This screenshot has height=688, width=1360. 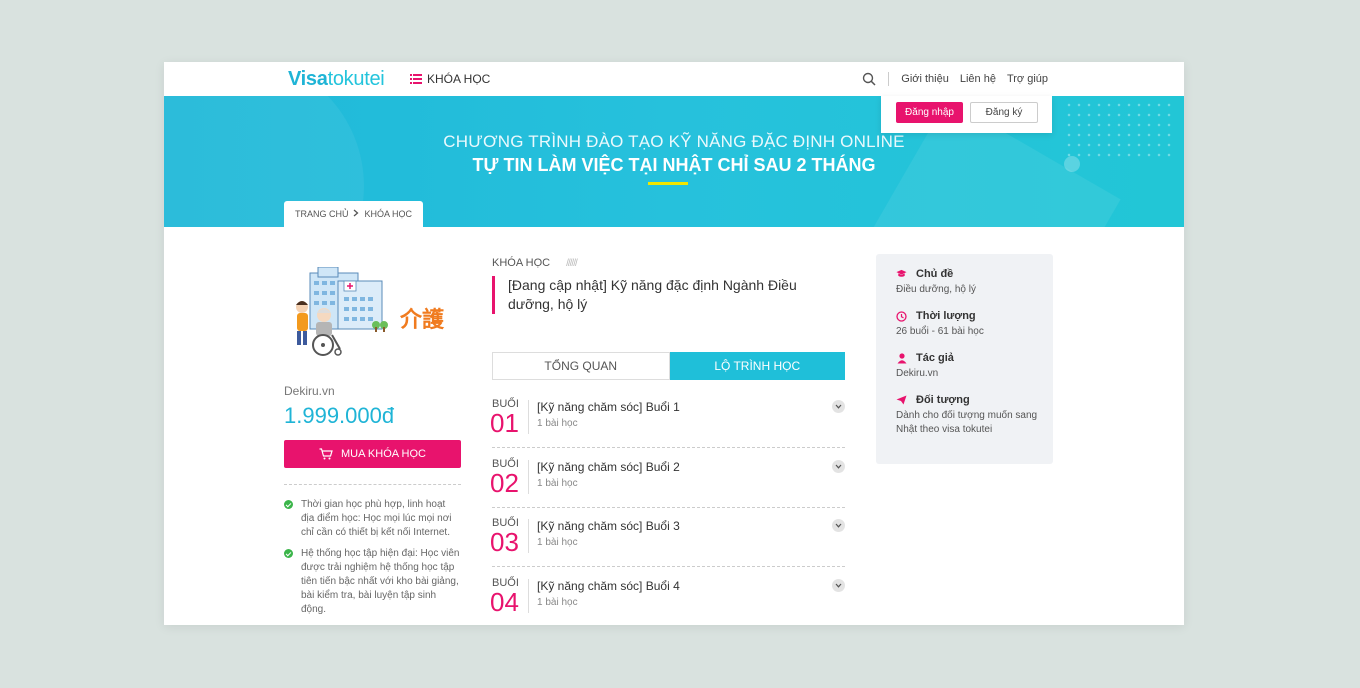 I want to click on user-icon, so click(x=901, y=358).